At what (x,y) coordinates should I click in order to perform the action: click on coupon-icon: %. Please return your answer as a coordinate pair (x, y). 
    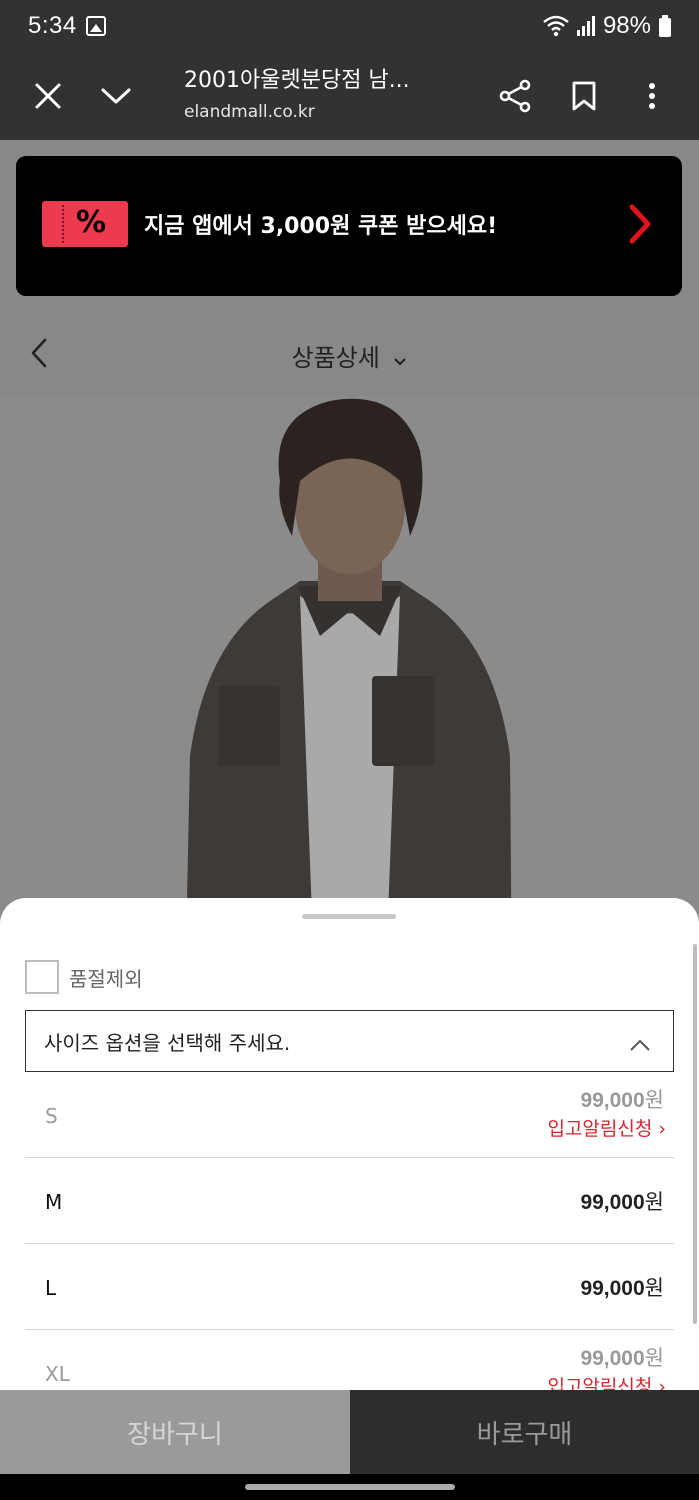
    Looking at the image, I should click on (85, 224).